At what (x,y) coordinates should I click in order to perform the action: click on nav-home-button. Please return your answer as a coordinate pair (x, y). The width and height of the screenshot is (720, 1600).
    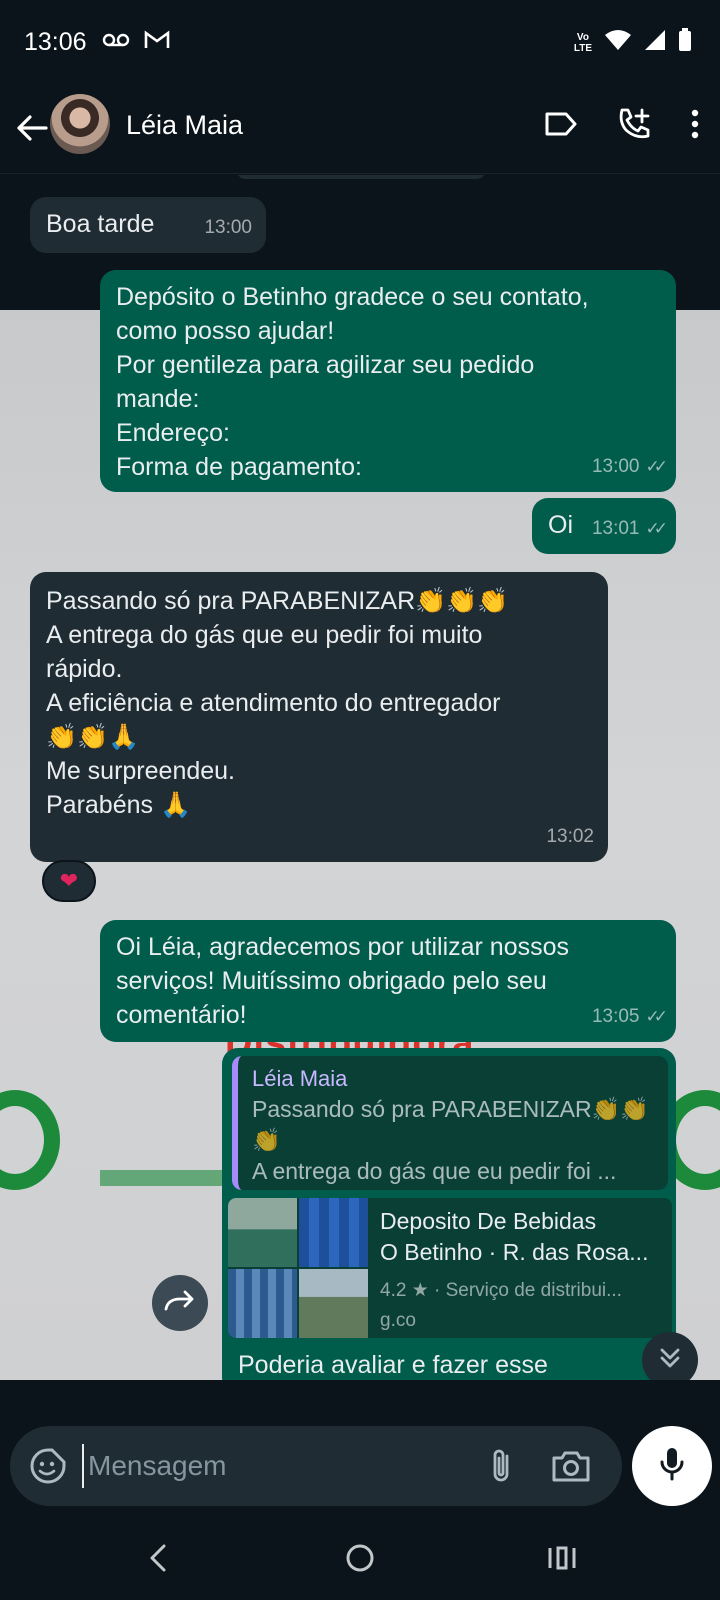
    Looking at the image, I should click on (360, 1560).